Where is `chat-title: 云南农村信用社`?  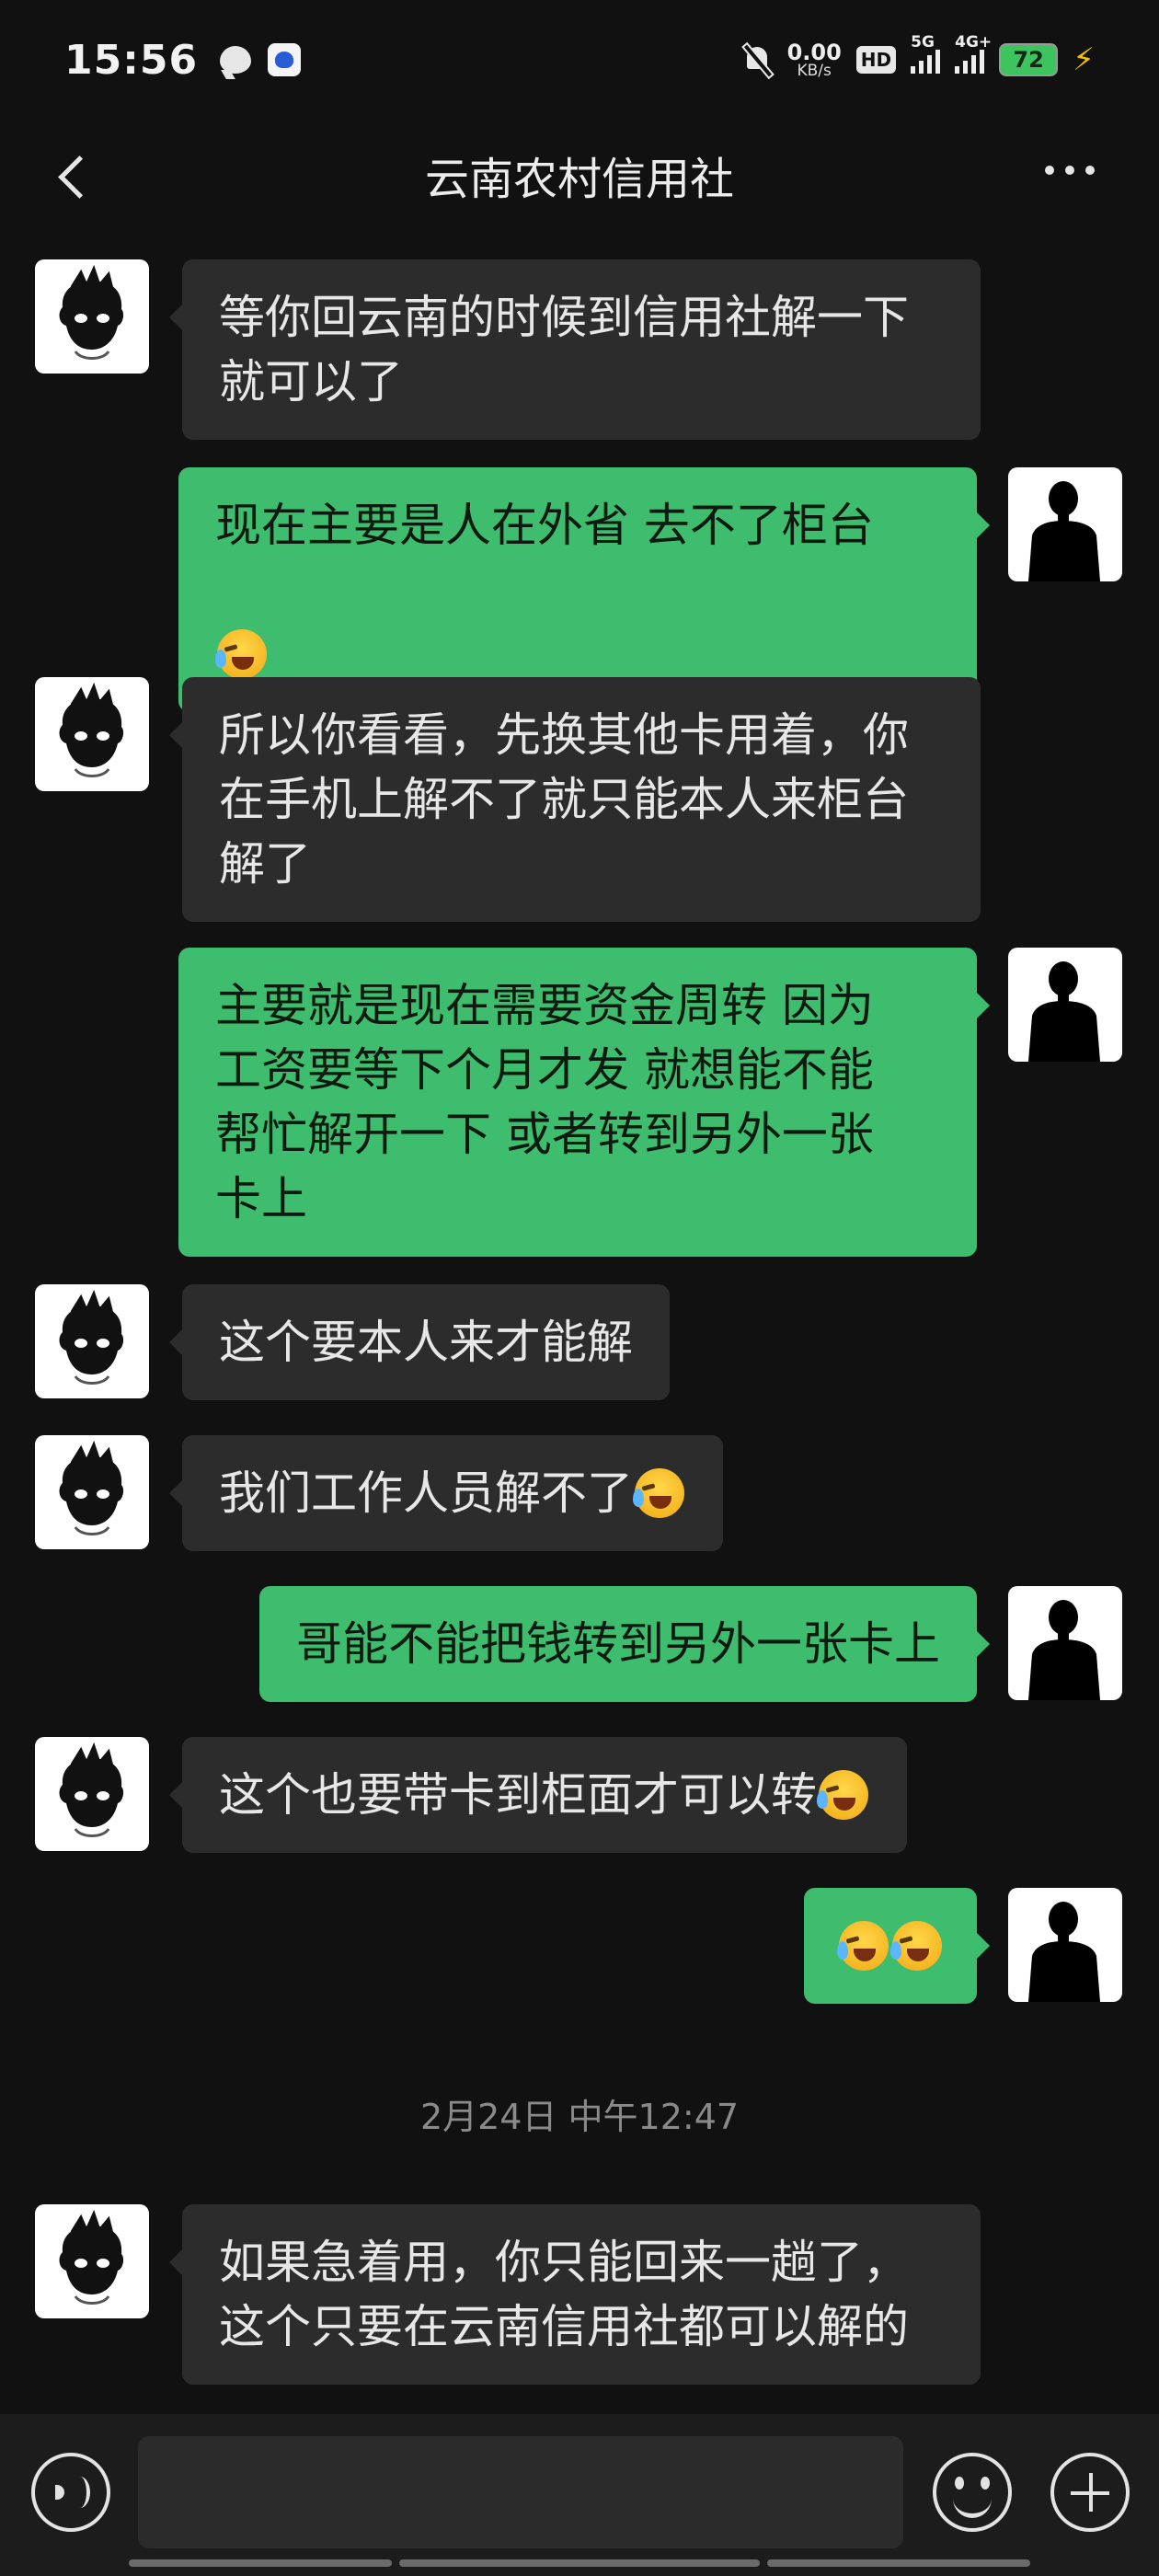 chat-title: 云南农村信用社 is located at coordinates (579, 179).